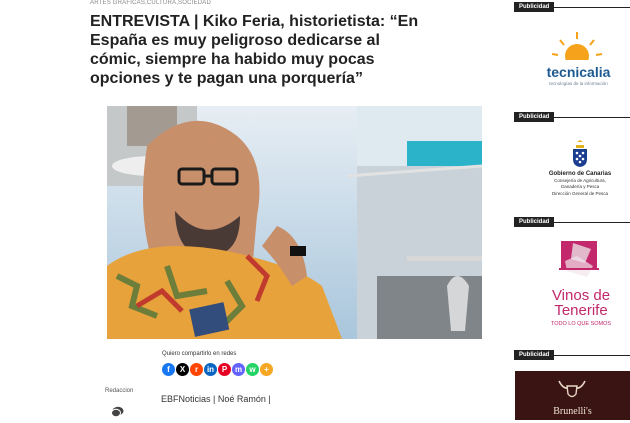  What do you see at coordinates (579, 262) in the screenshot?
I see `vinos-tenerife-logo-icon` at bounding box center [579, 262].